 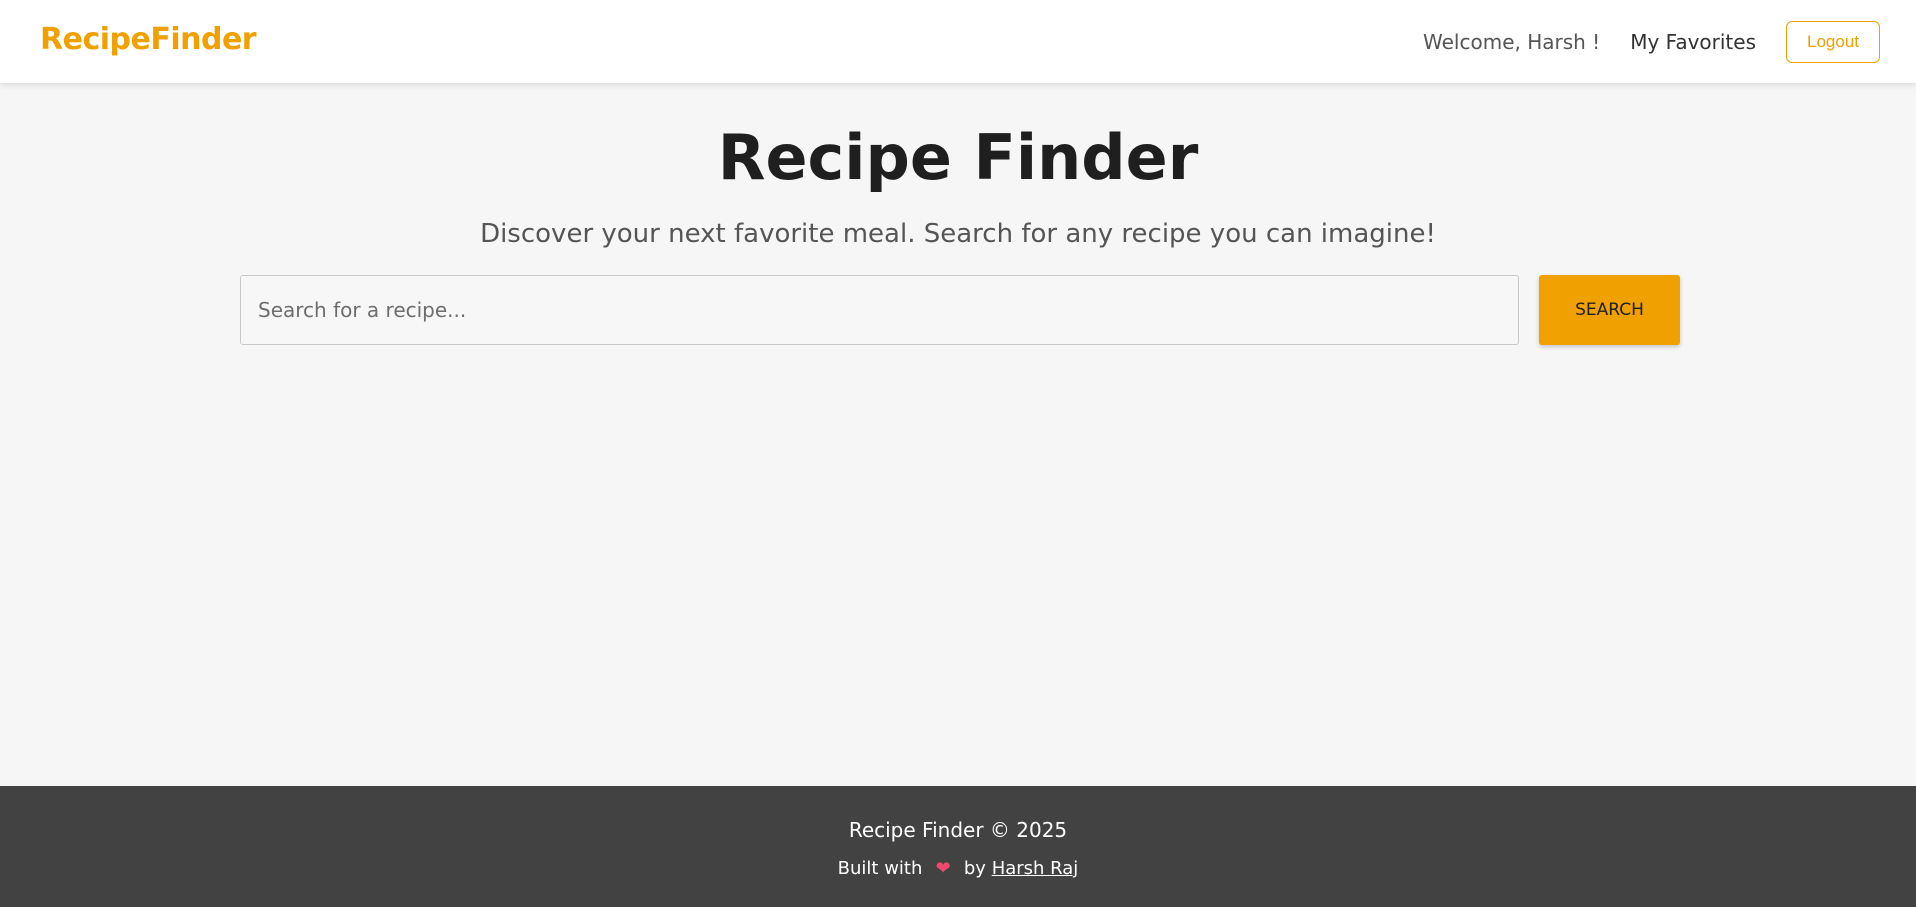 I want to click on search-input, so click(x=879, y=310).